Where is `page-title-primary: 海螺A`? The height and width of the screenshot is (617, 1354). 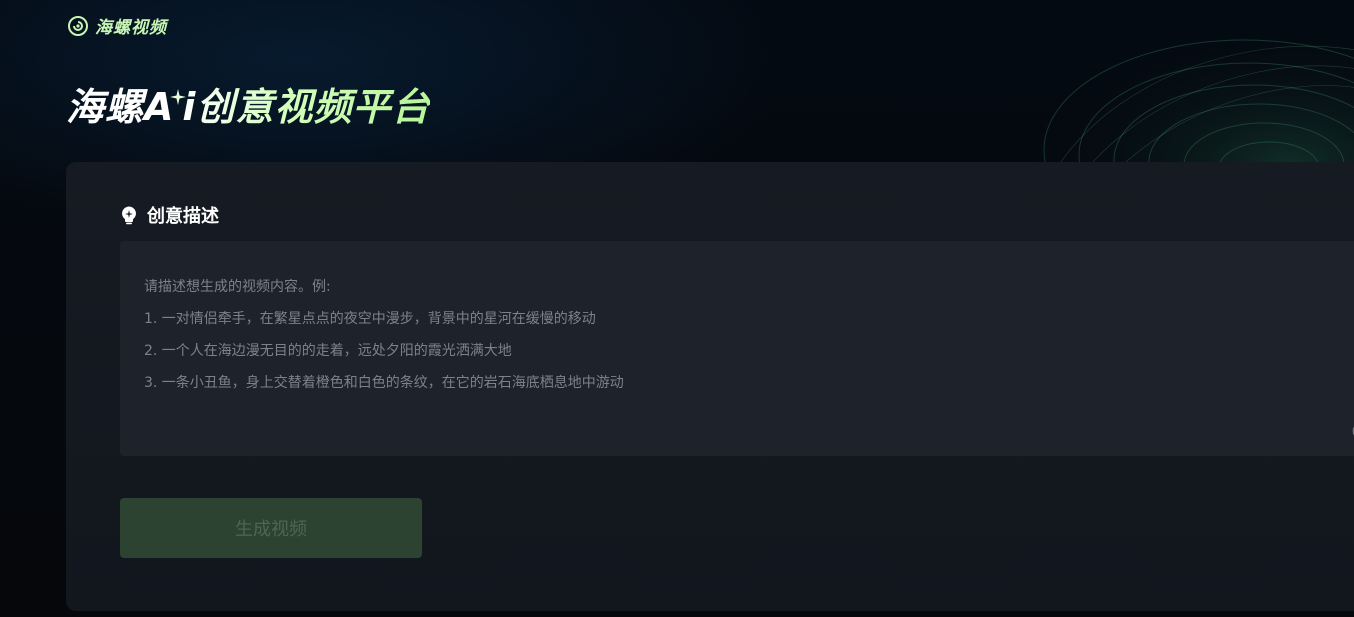
page-title-primary: 海螺A is located at coordinates (120, 107).